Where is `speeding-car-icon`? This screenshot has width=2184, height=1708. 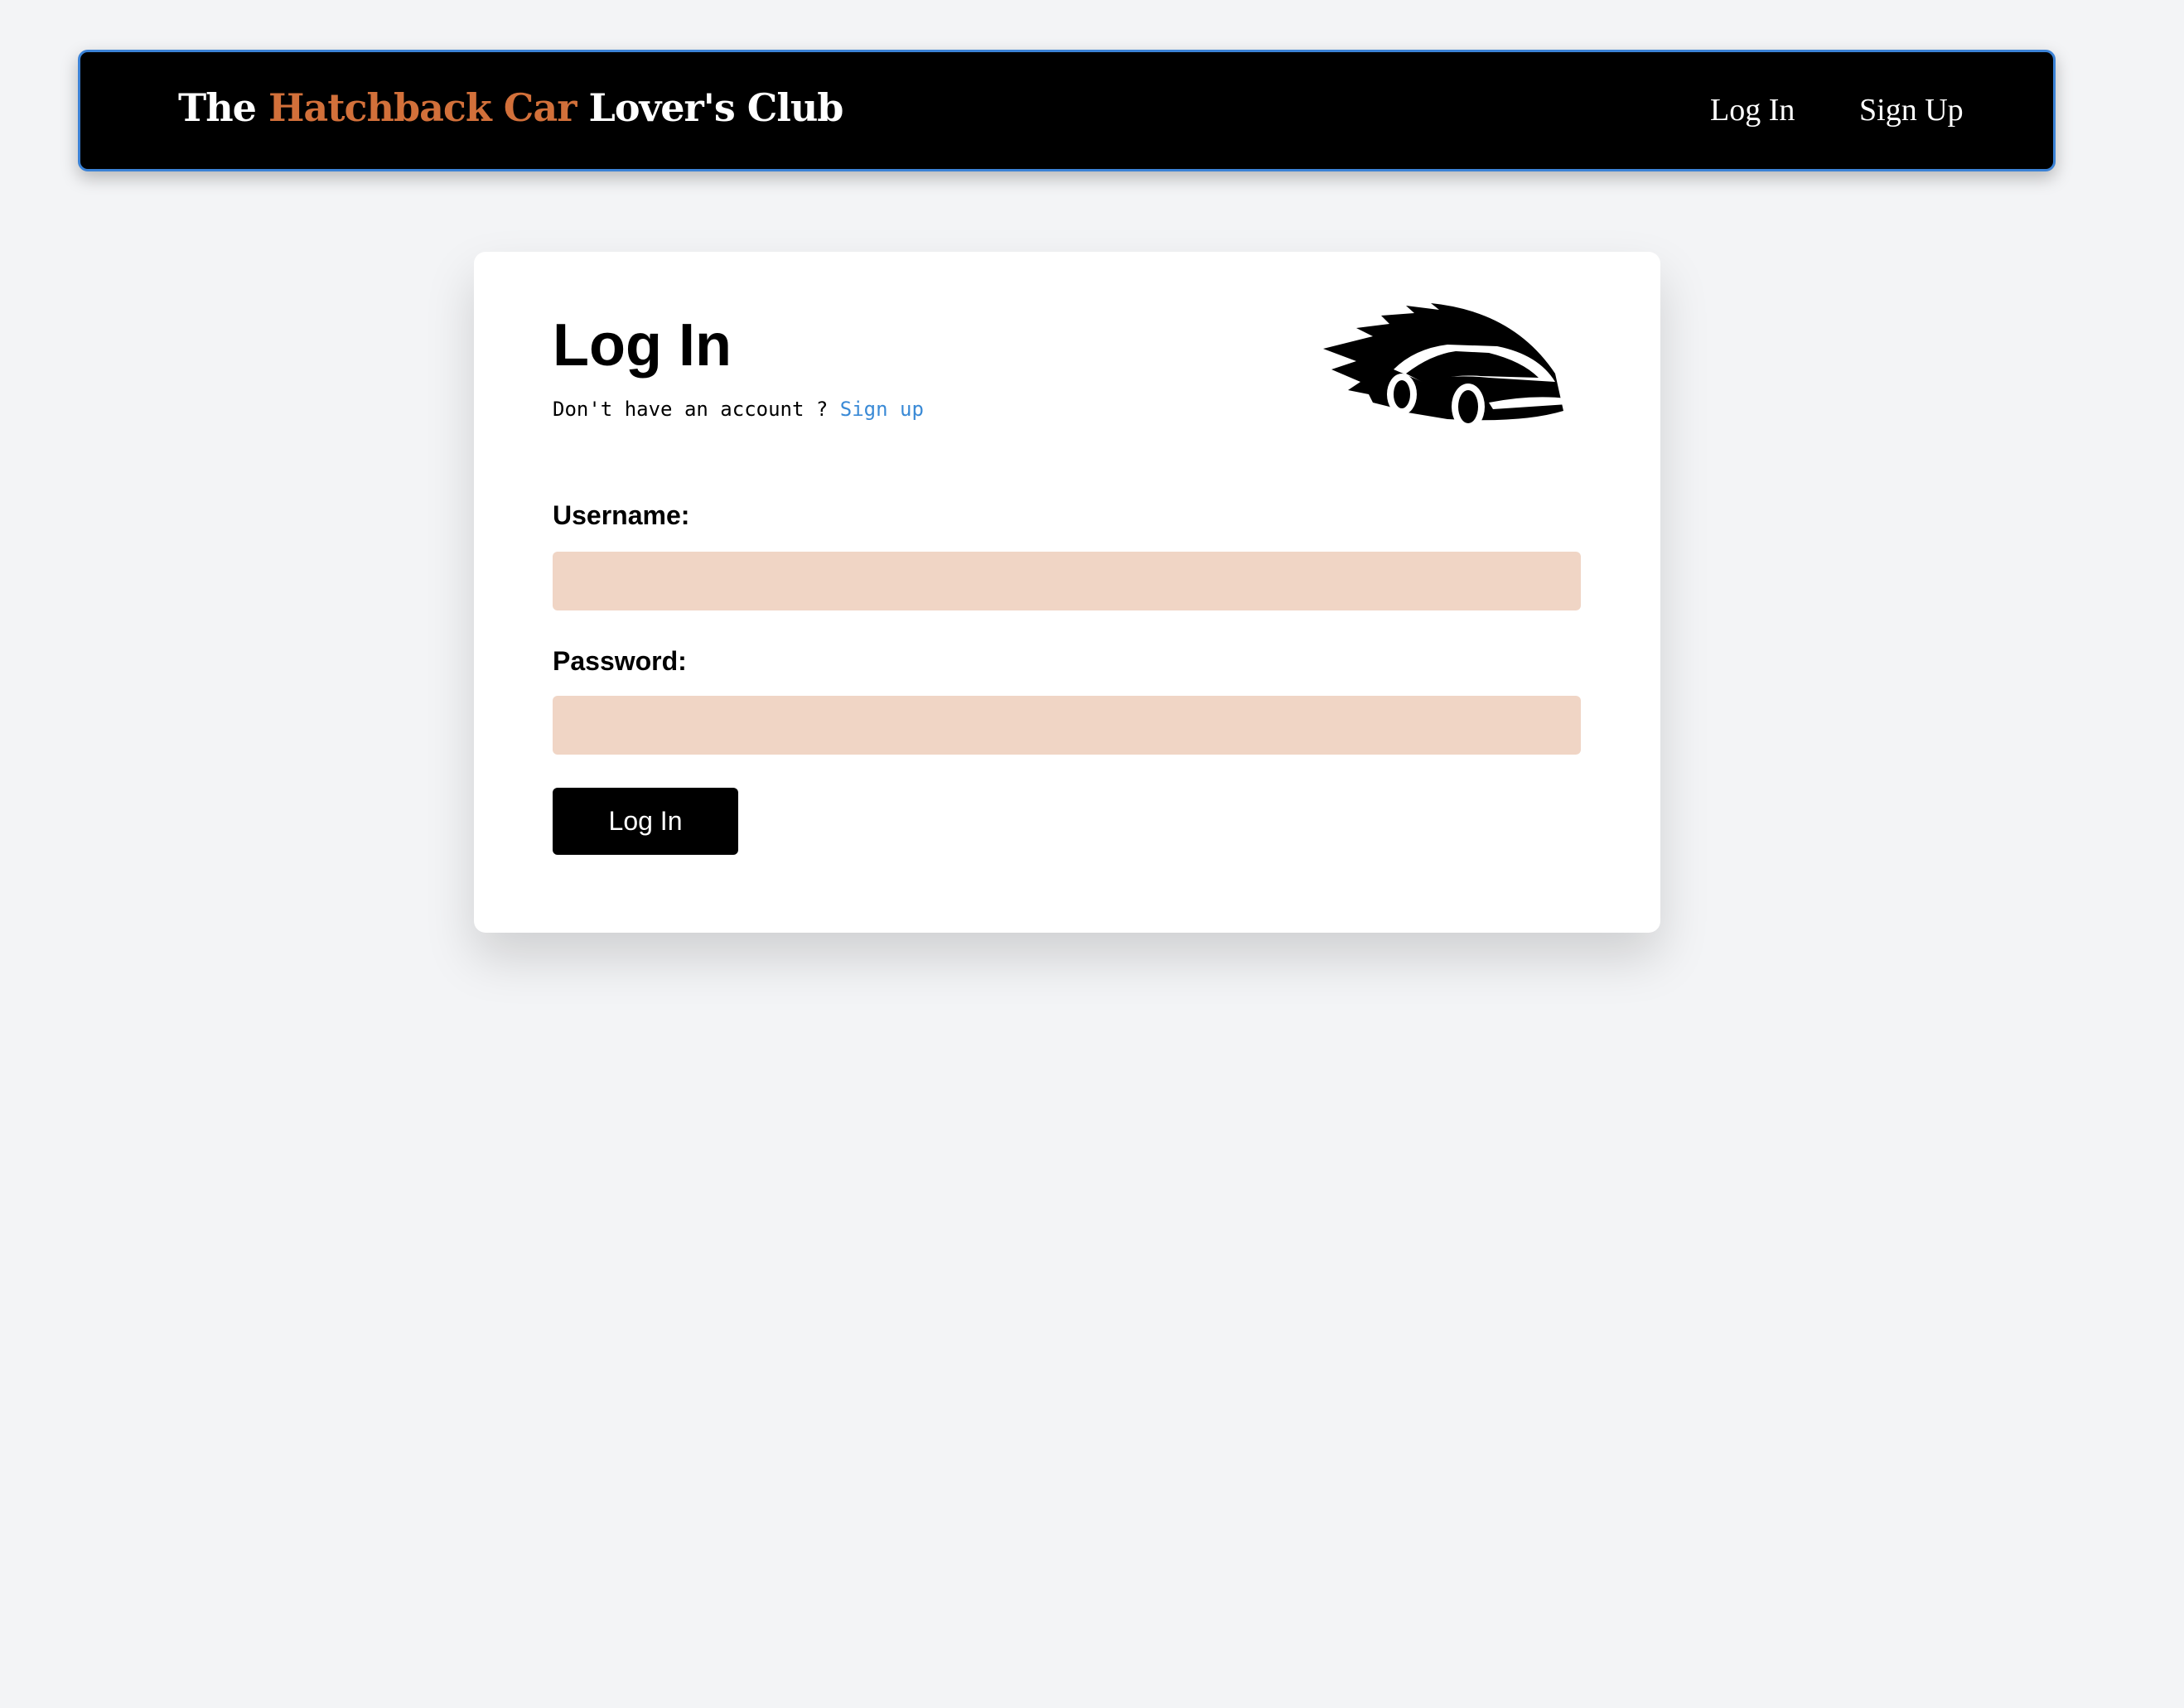
speeding-car-icon is located at coordinates (1445, 366).